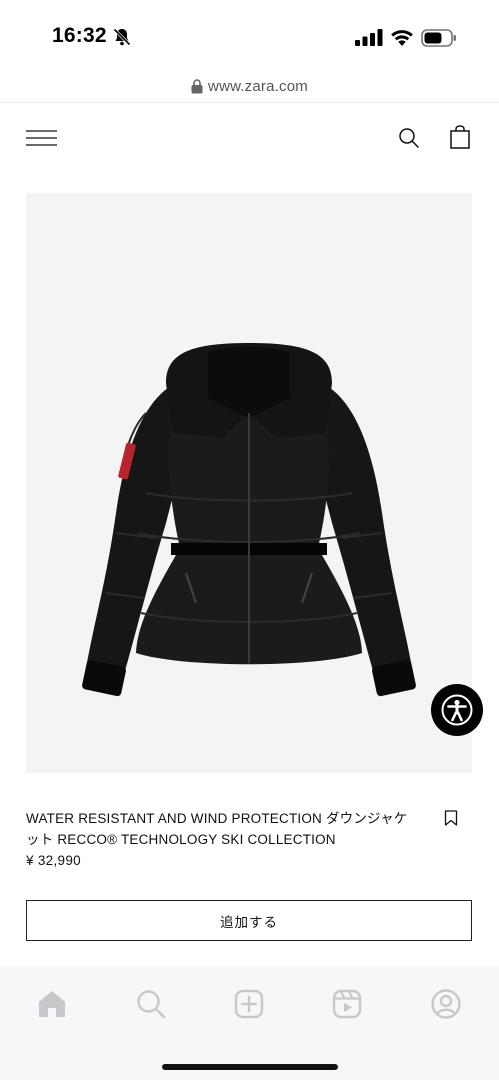  Describe the element at coordinates (347, 1004) in the screenshot. I see `reels-icon` at that location.